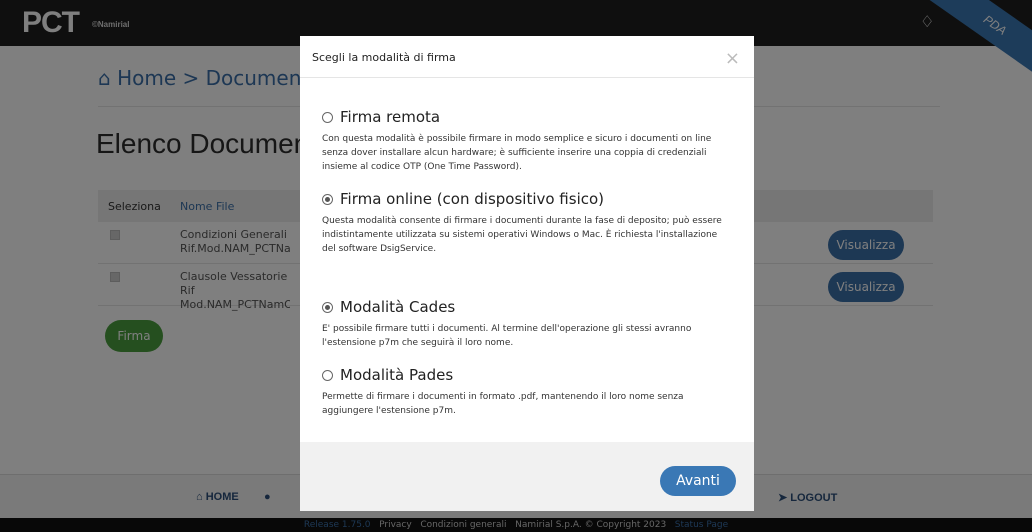 This screenshot has height=532, width=1032. What do you see at coordinates (390, 117) in the screenshot?
I see `option-label: Firma remota` at bounding box center [390, 117].